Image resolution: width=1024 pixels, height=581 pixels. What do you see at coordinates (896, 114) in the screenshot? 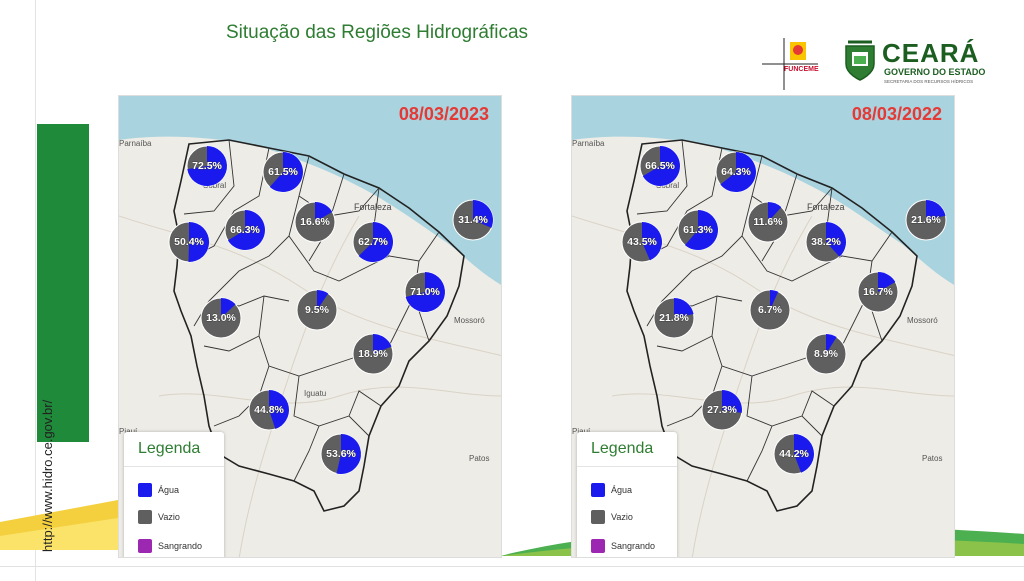
I see `map-date: 08/03/2022` at bounding box center [896, 114].